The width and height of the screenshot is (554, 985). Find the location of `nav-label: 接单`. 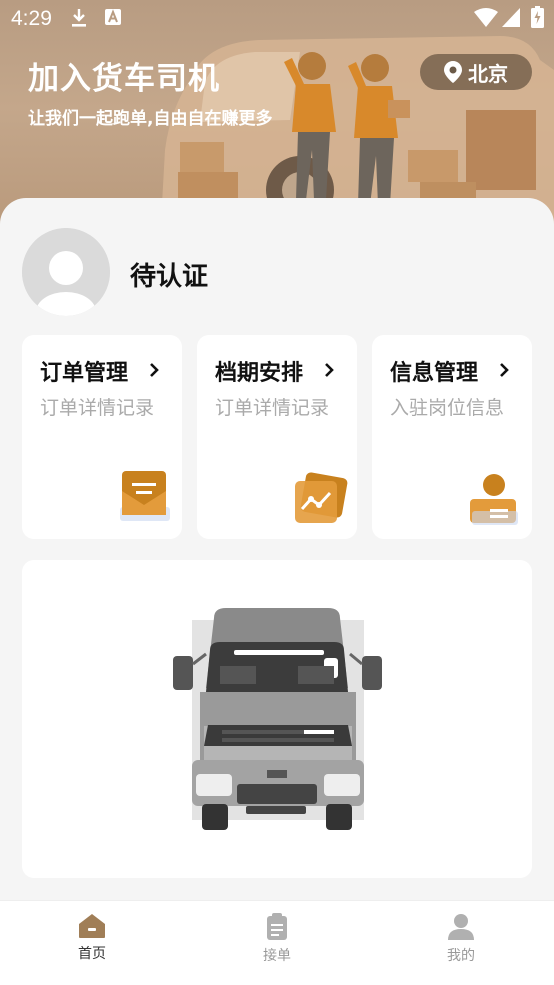

nav-label: 接单 is located at coordinates (277, 956).